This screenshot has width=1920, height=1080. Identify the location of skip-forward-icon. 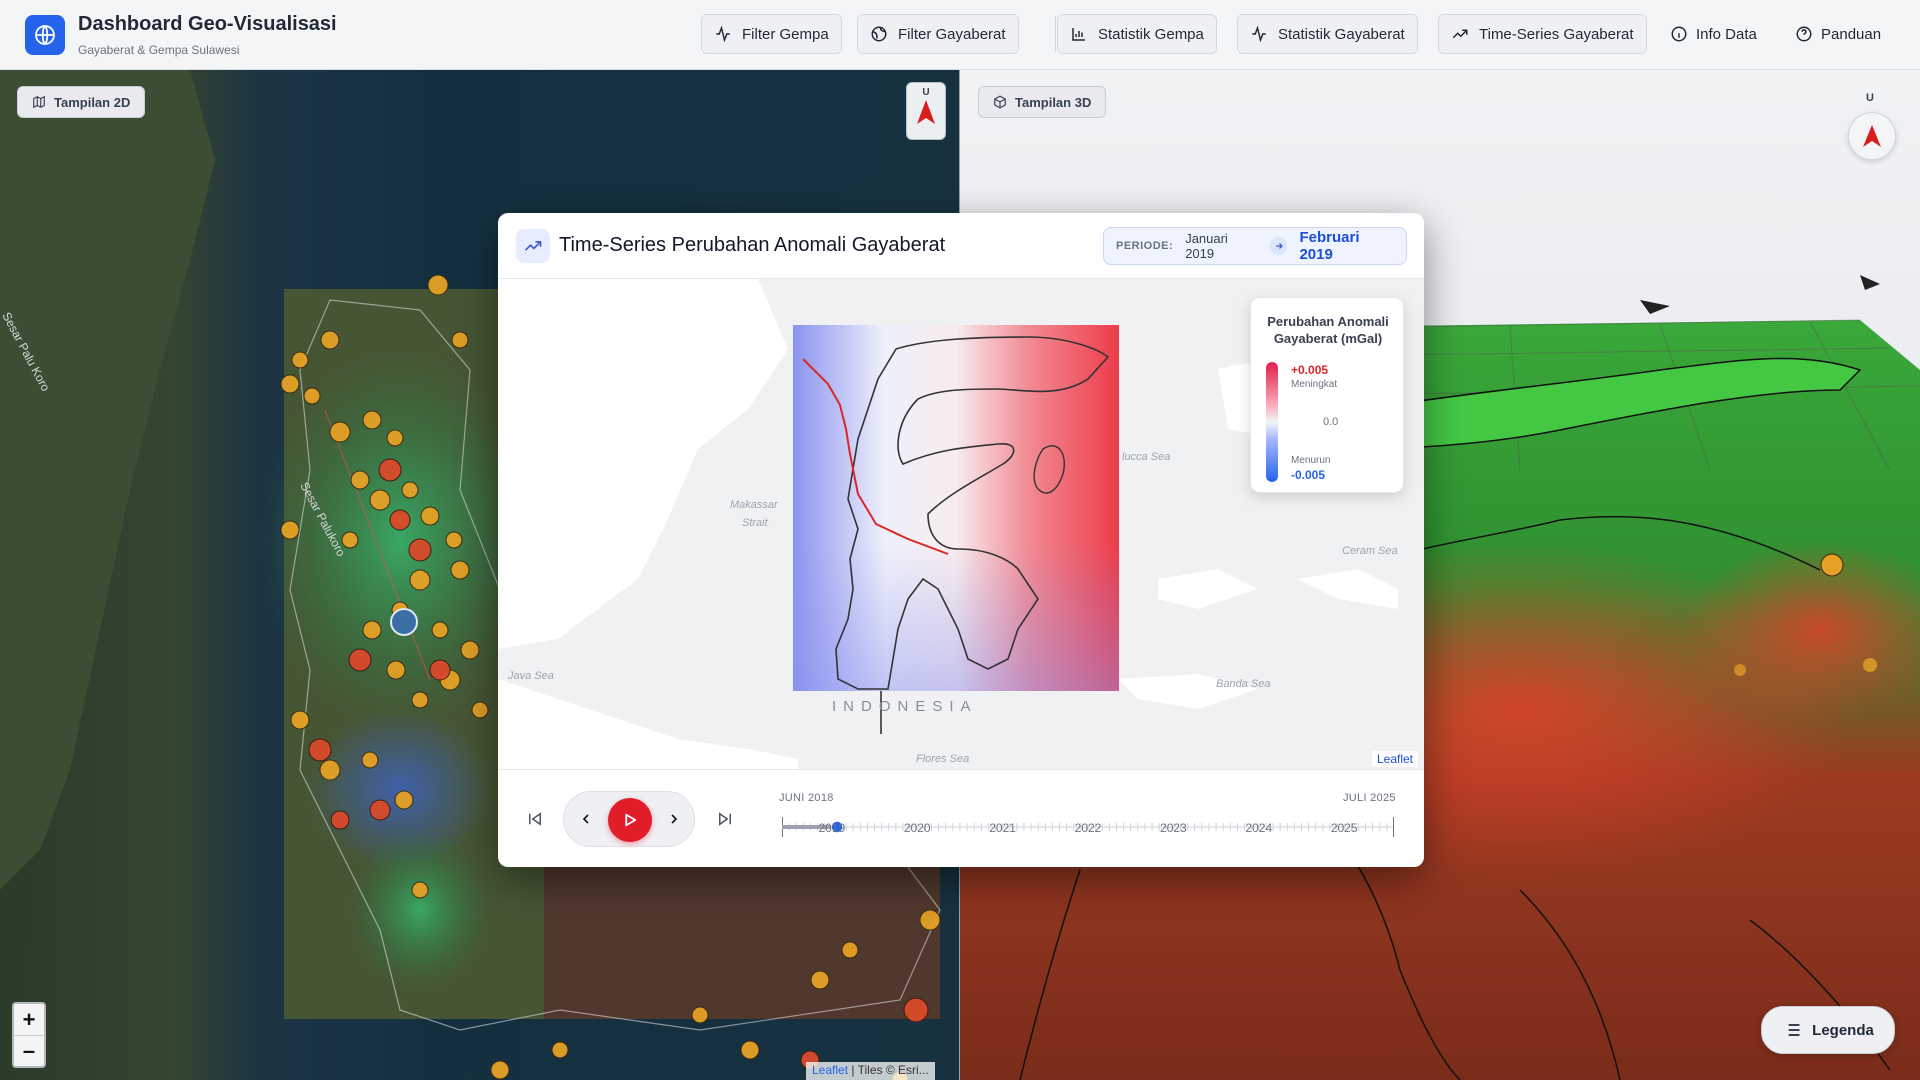
(725, 819).